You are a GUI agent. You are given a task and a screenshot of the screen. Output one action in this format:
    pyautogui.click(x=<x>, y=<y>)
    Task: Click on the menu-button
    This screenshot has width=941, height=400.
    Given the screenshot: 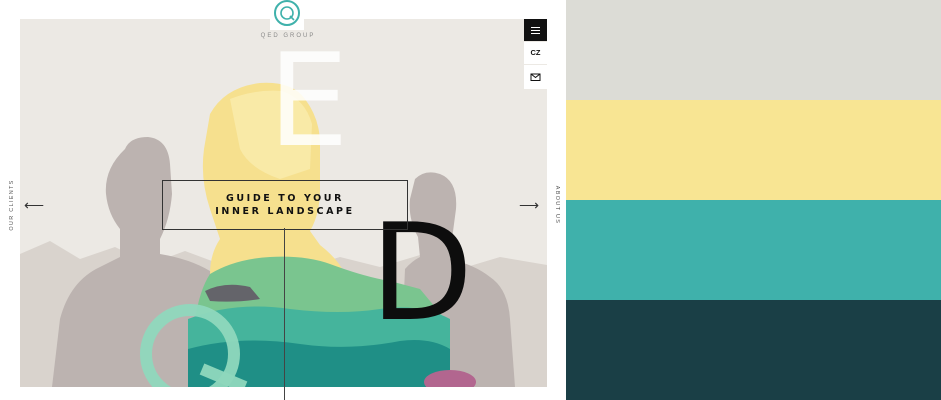 What is the action you would take?
    pyautogui.click(x=535, y=30)
    